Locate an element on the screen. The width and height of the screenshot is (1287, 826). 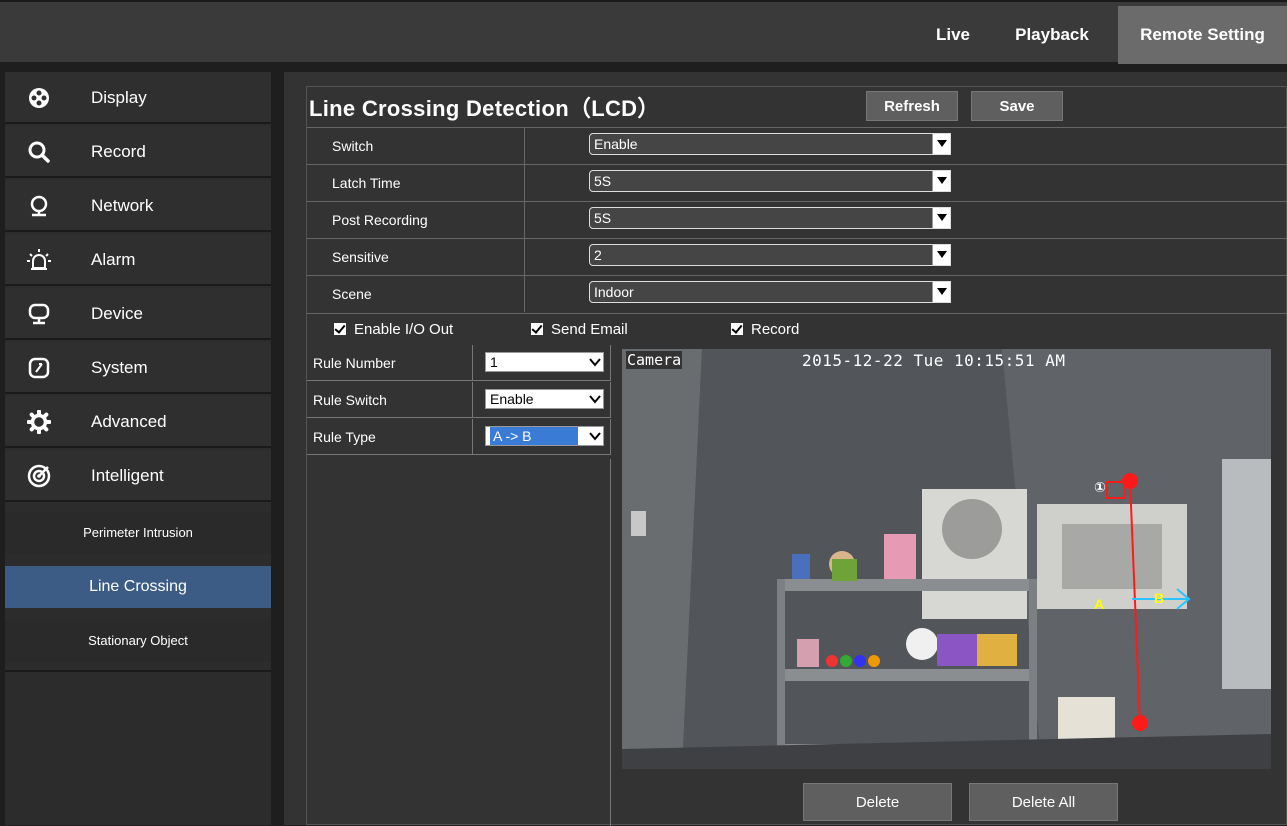
sidebar-item-alarm: Alarm is located at coordinates (138, 260).